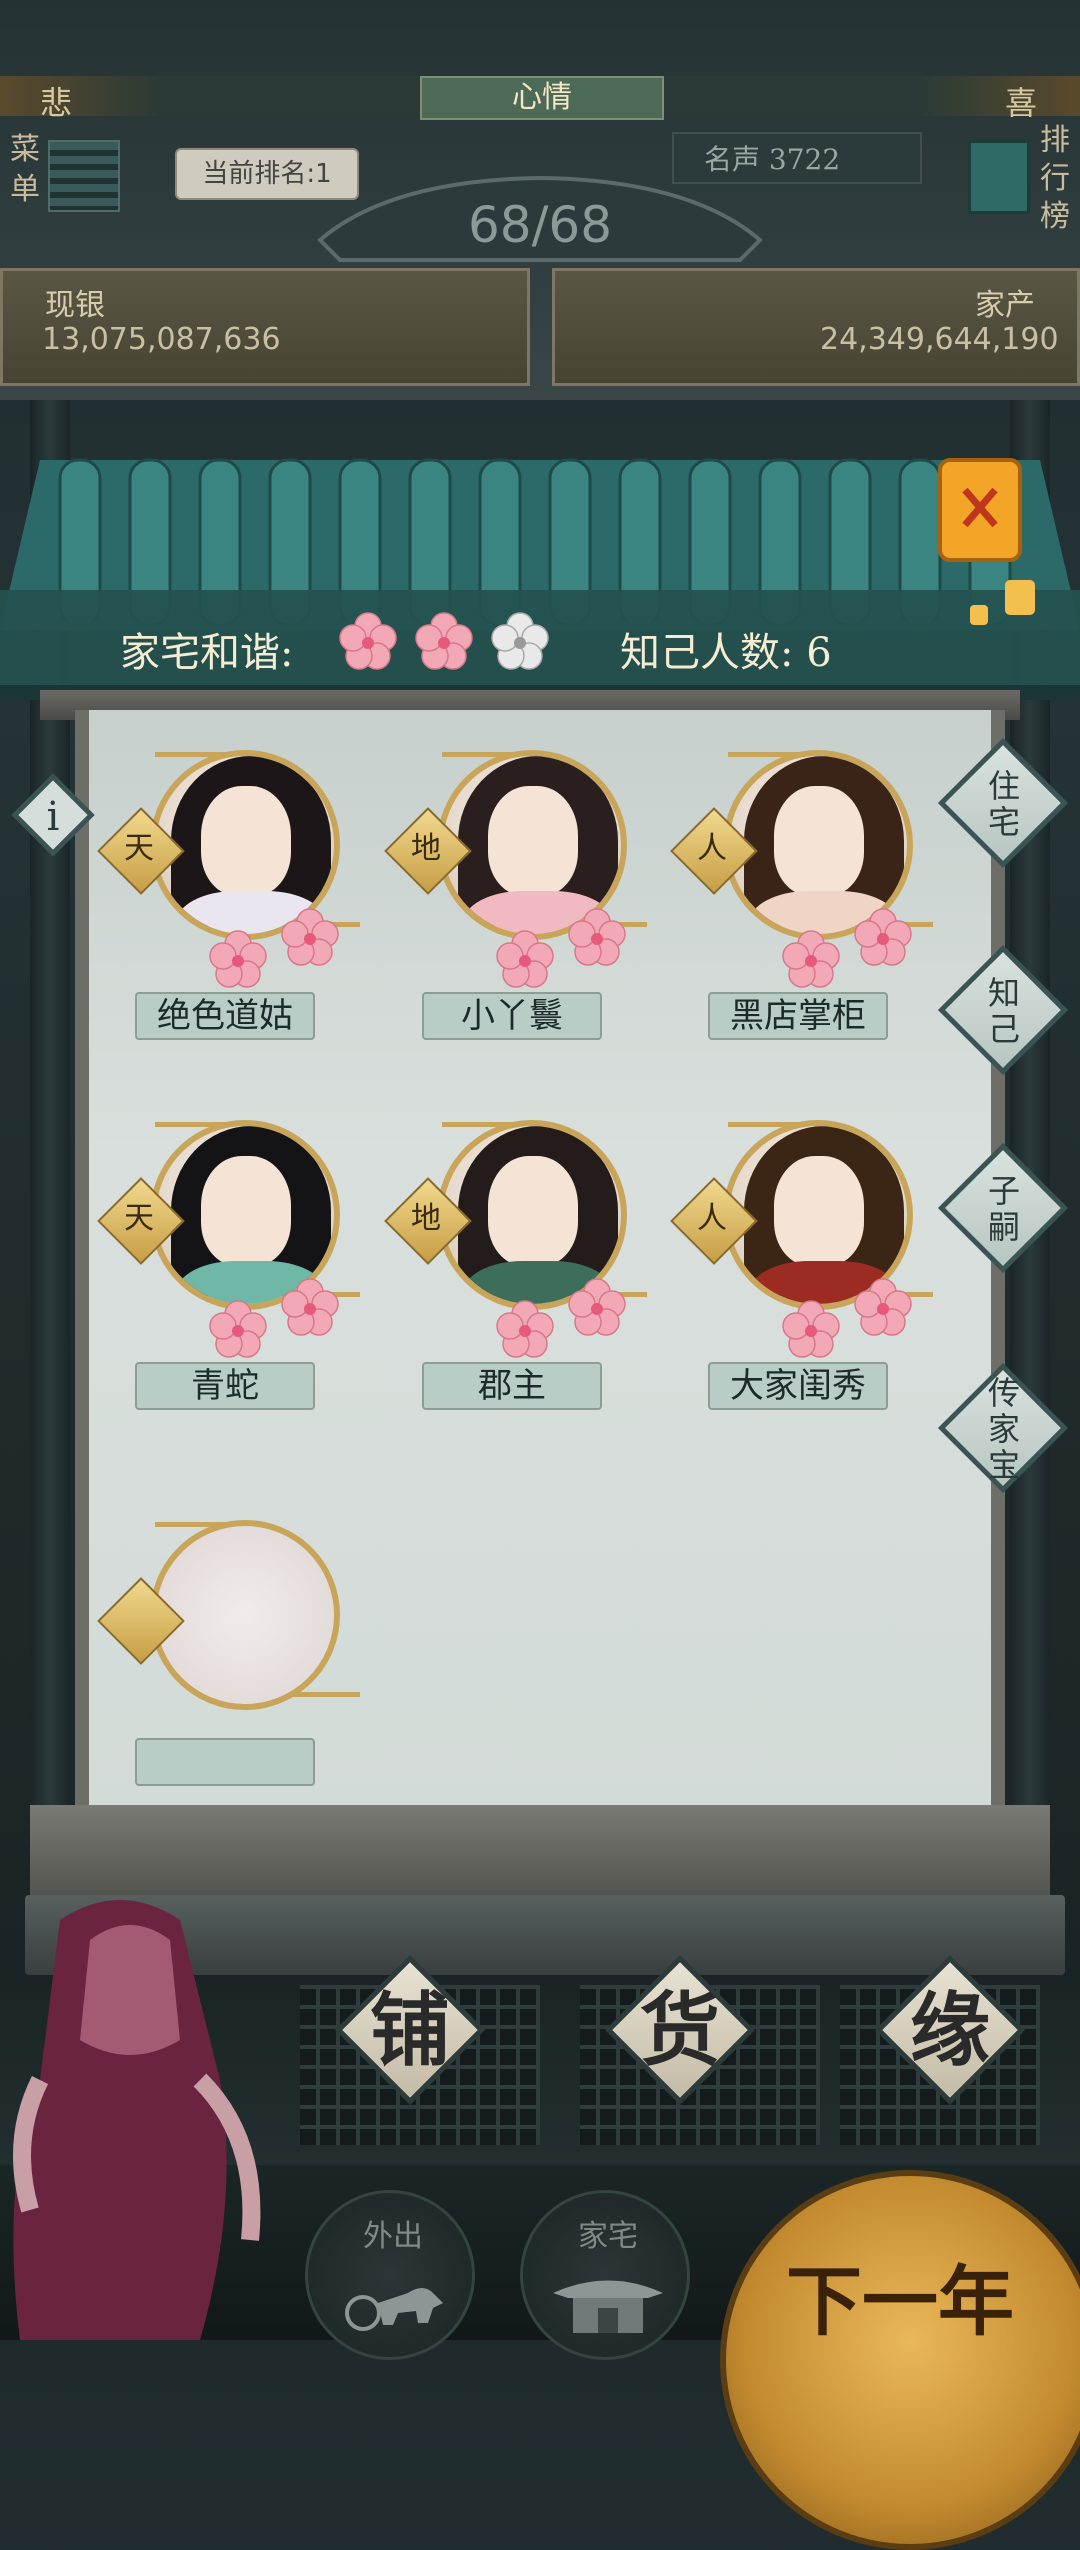 The width and height of the screenshot is (1080, 2550). I want to click on home-label: 家宅, so click(608, 2236).